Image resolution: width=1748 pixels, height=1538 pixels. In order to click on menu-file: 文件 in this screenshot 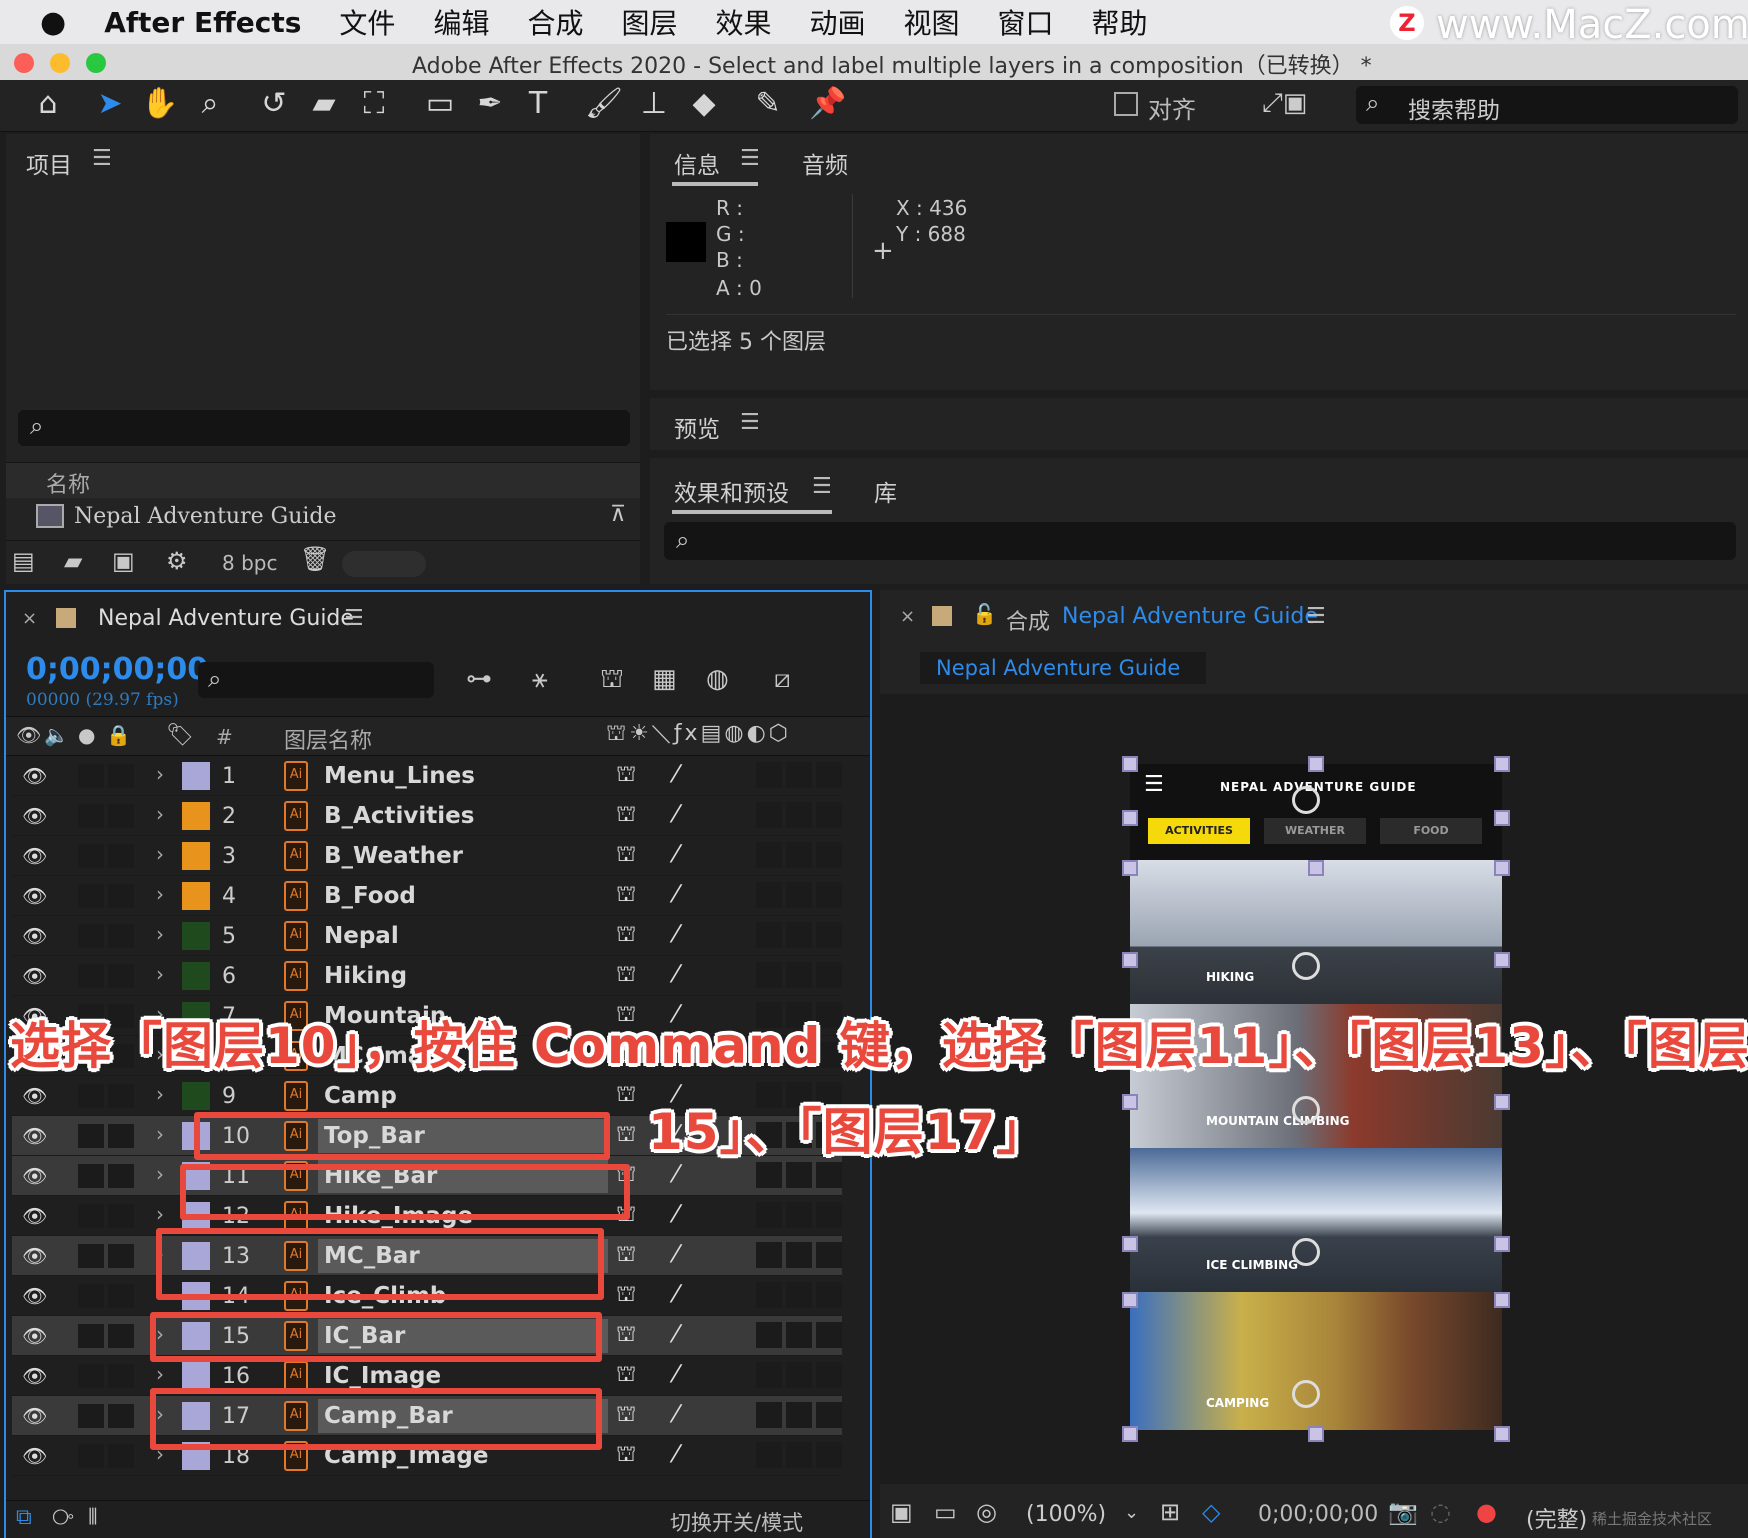, I will do `click(367, 22)`.